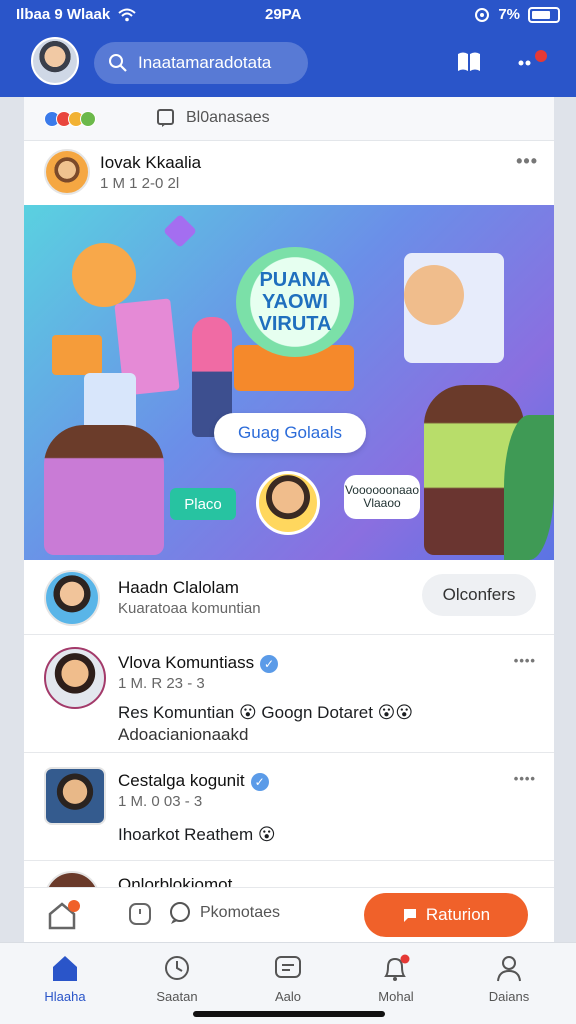  What do you see at coordinates (65, 969) in the screenshot?
I see `home-icon` at bounding box center [65, 969].